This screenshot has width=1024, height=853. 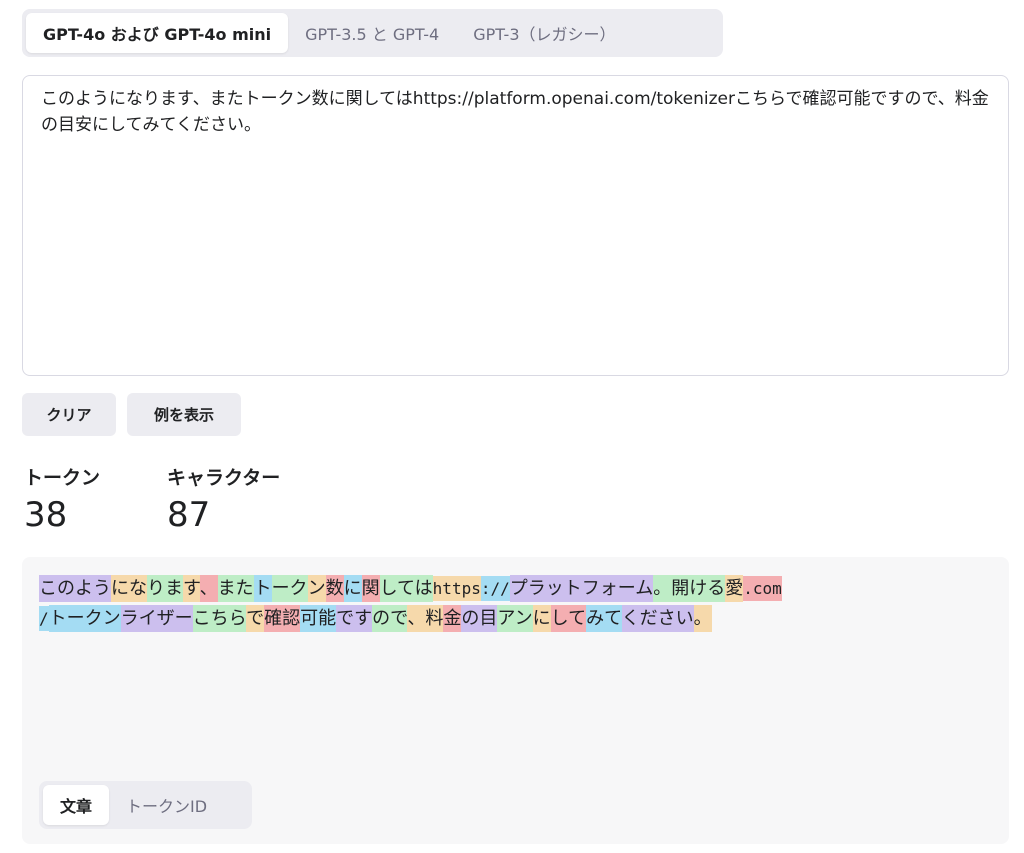 I want to click on token: 認, so click(x=291, y=618).